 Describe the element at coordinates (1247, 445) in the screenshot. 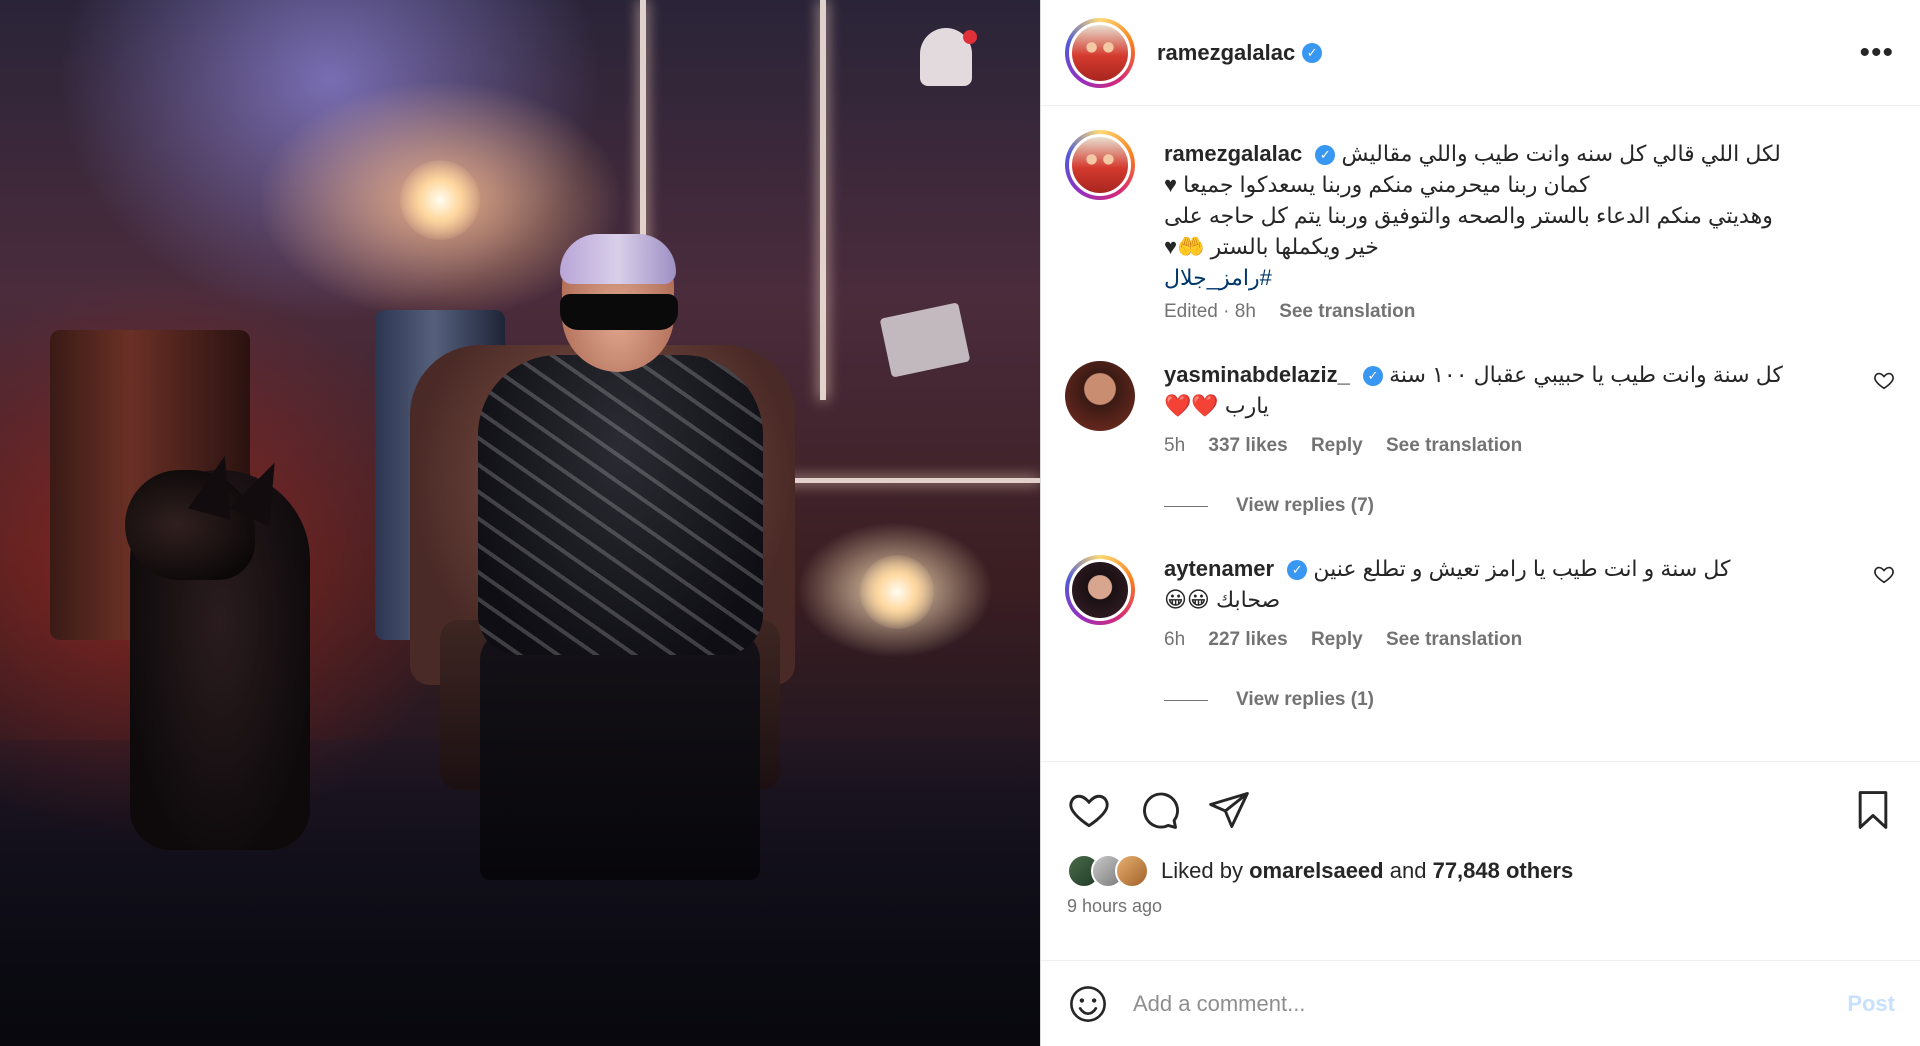

I see `comment-likes: 337 likes` at that location.